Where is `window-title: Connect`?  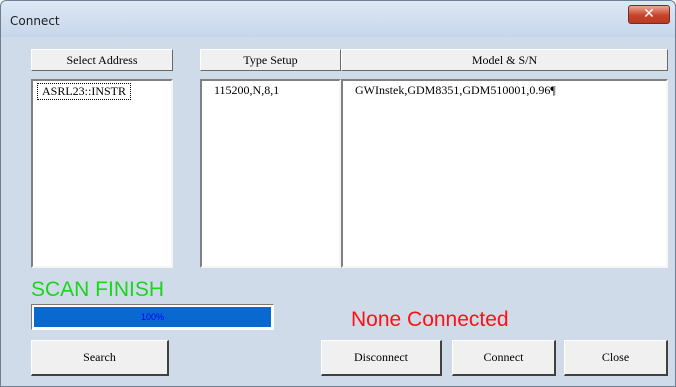
window-title: Connect is located at coordinates (35, 21).